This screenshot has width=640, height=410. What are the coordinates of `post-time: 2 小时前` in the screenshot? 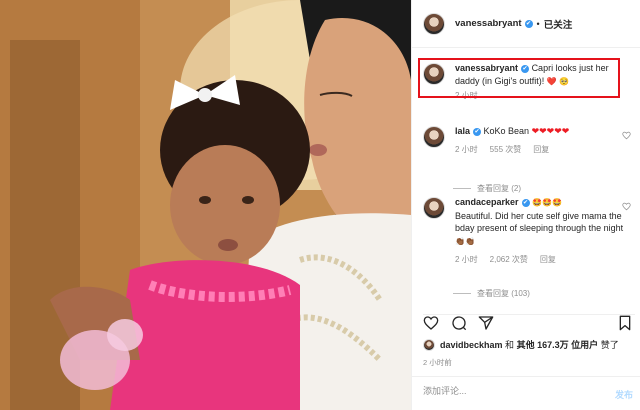 It's located at (437, 362).